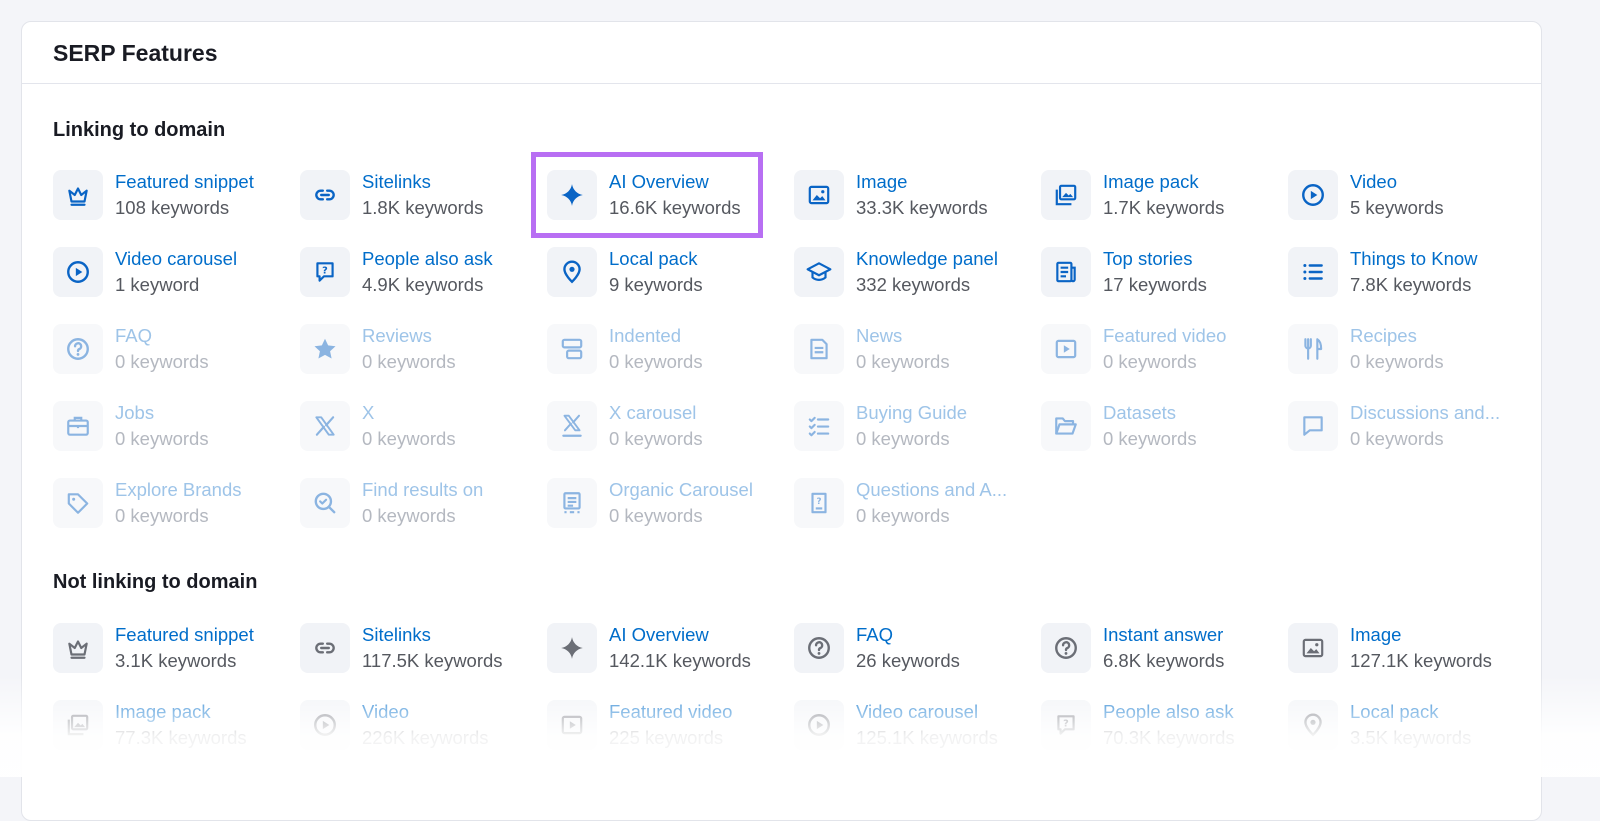 This screenshot has height=821, width=1600. What do you see at coordinates (420, 649) in the screenshot?
I see `feature-item-sitelinks: Sitelinks 117.5K keywords` at bounding box center [420, 649].